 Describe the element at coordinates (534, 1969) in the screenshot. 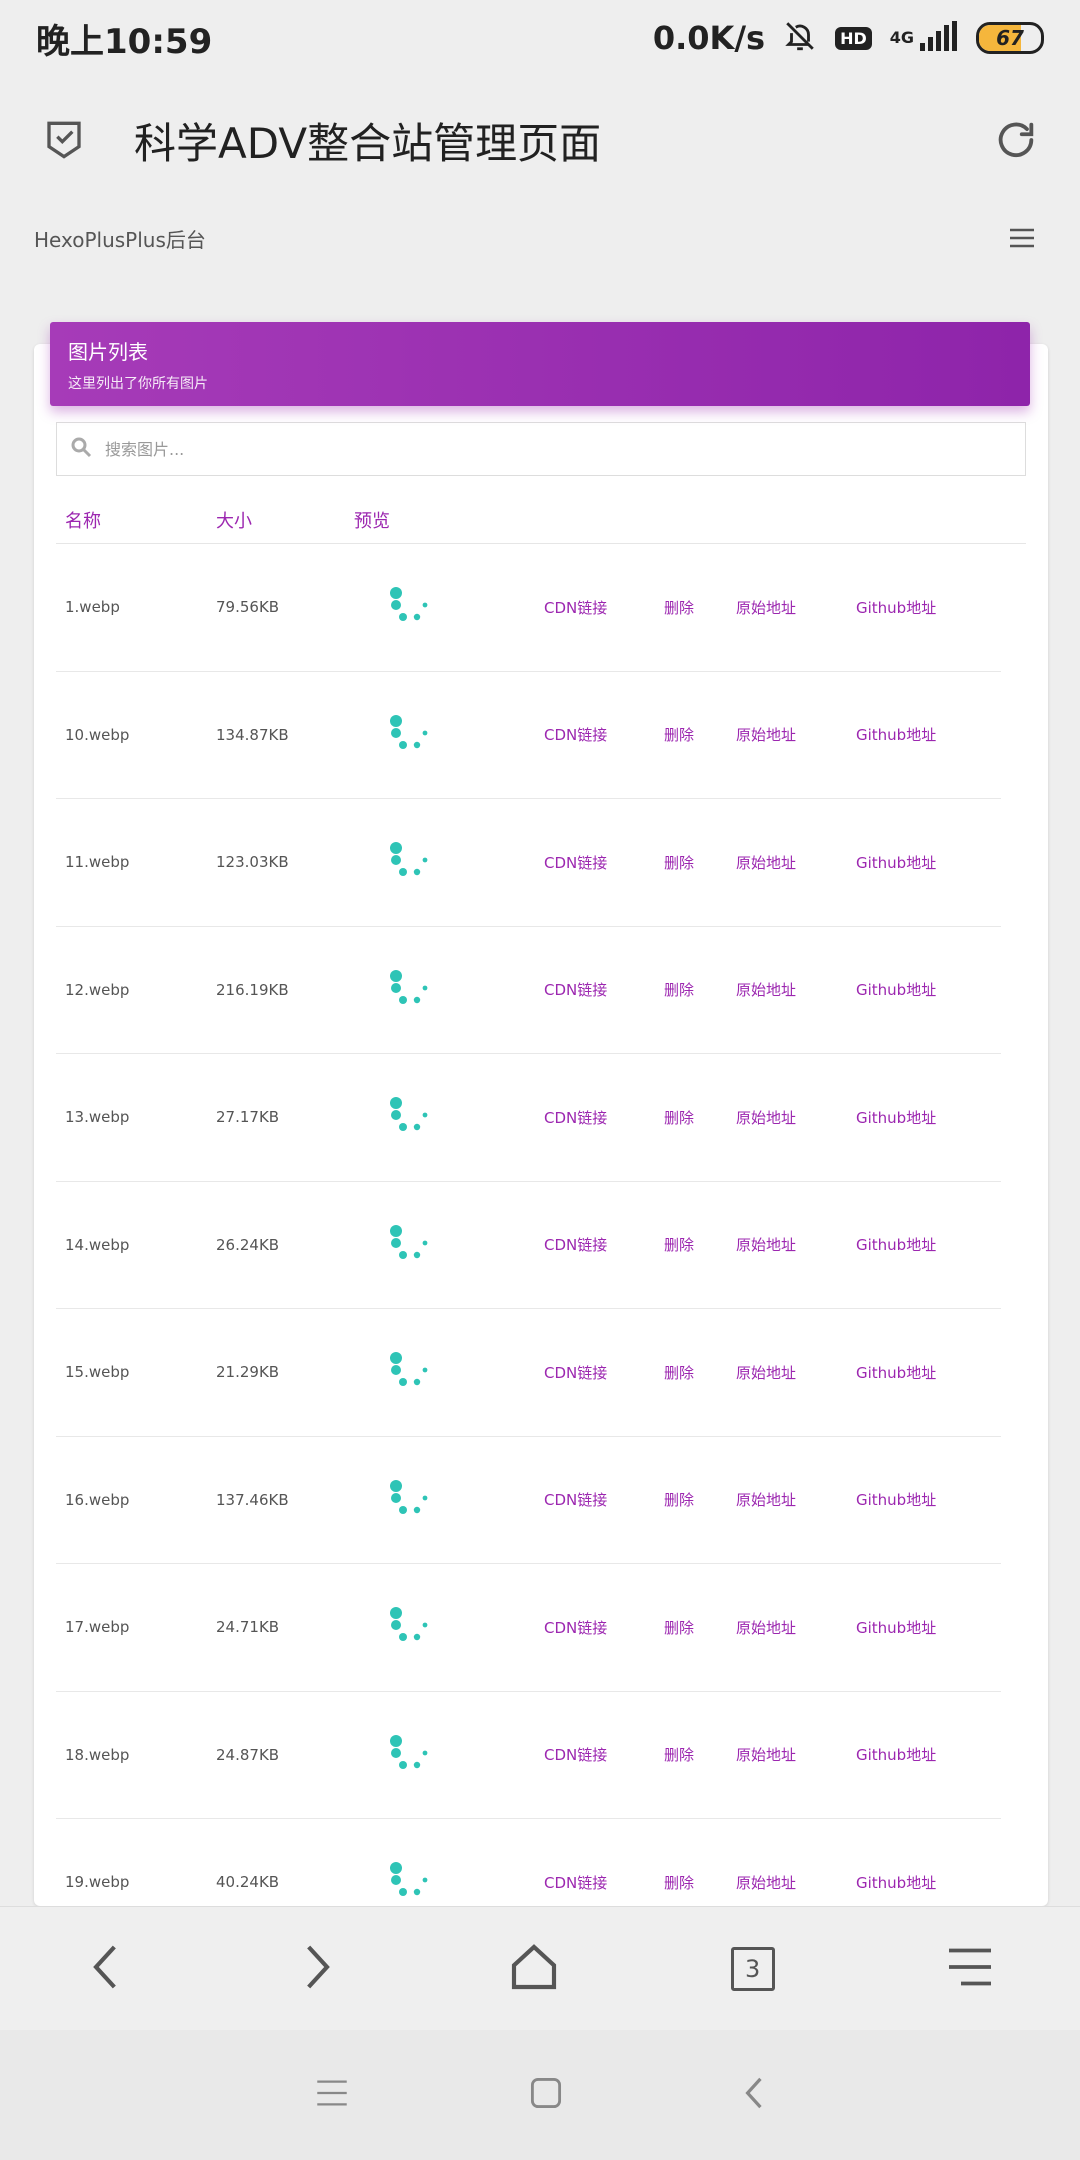

I see `home-icon` at that location.